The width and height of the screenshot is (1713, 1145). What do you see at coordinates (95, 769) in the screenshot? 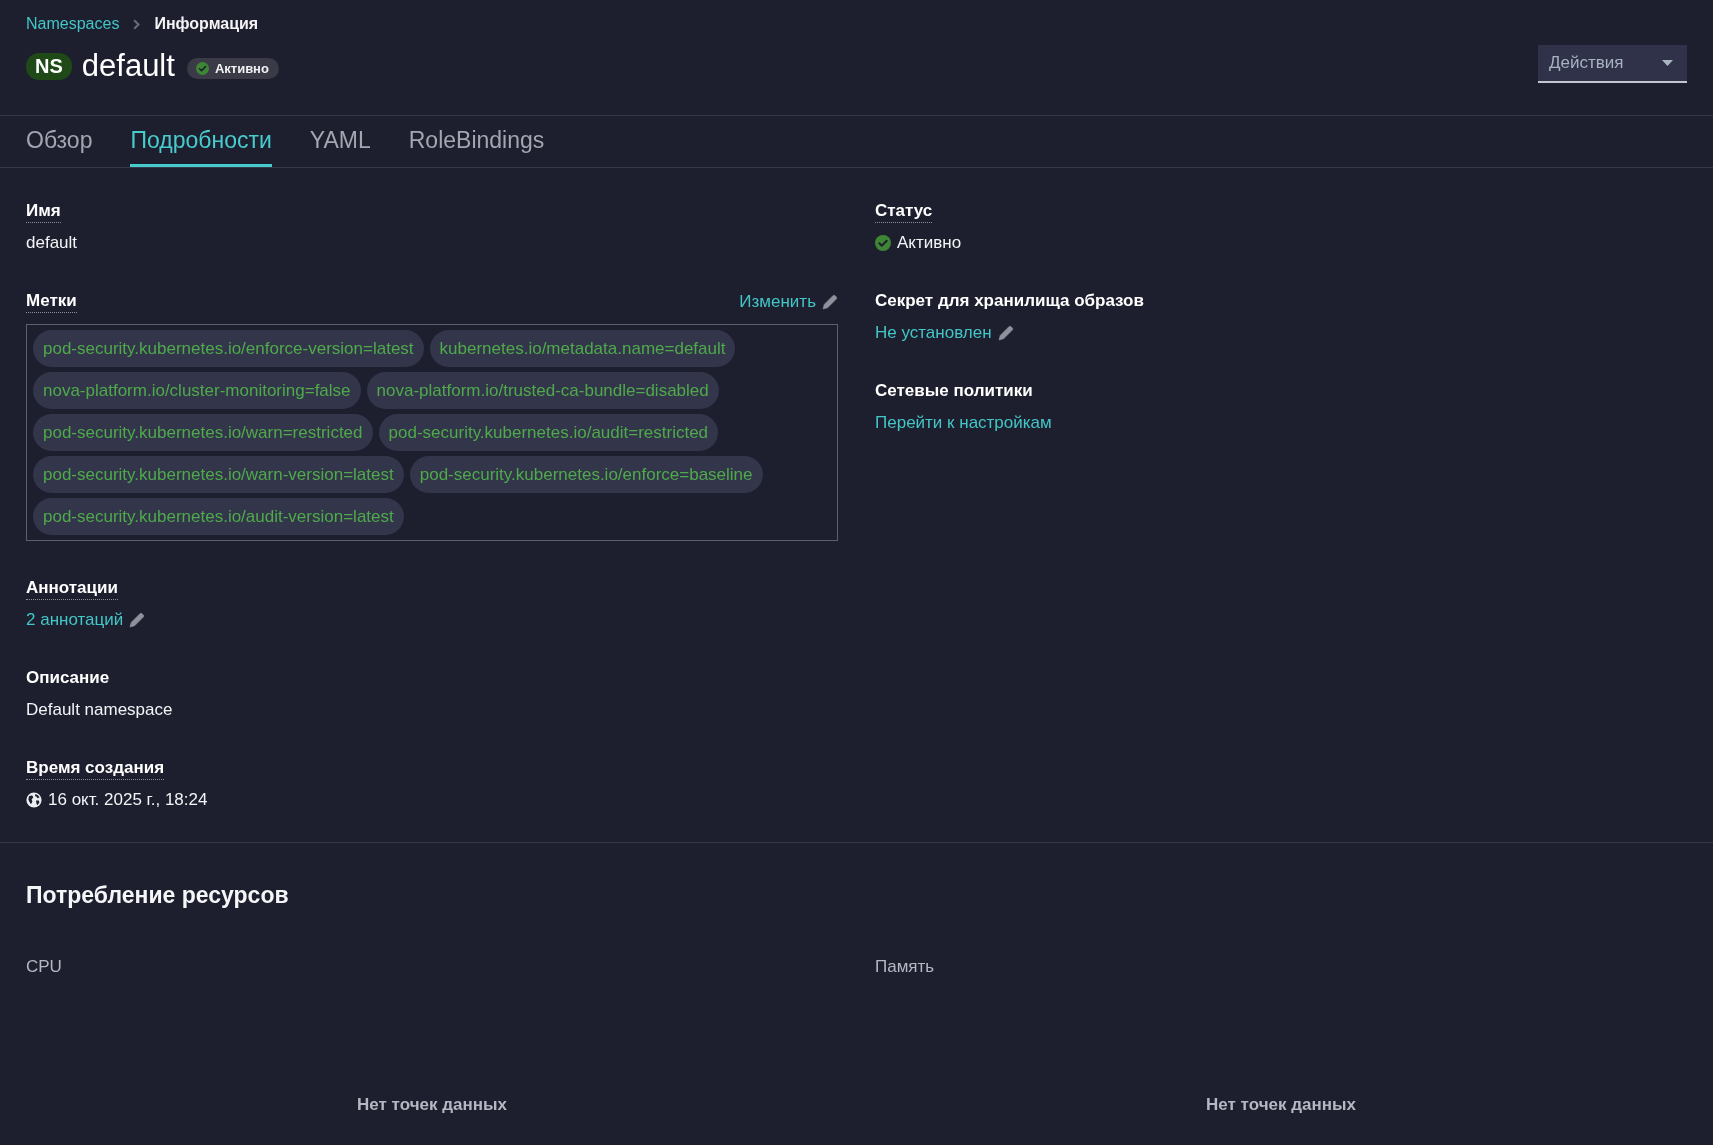
I see `field-label: Время создания` at bounding box center [95, 769].